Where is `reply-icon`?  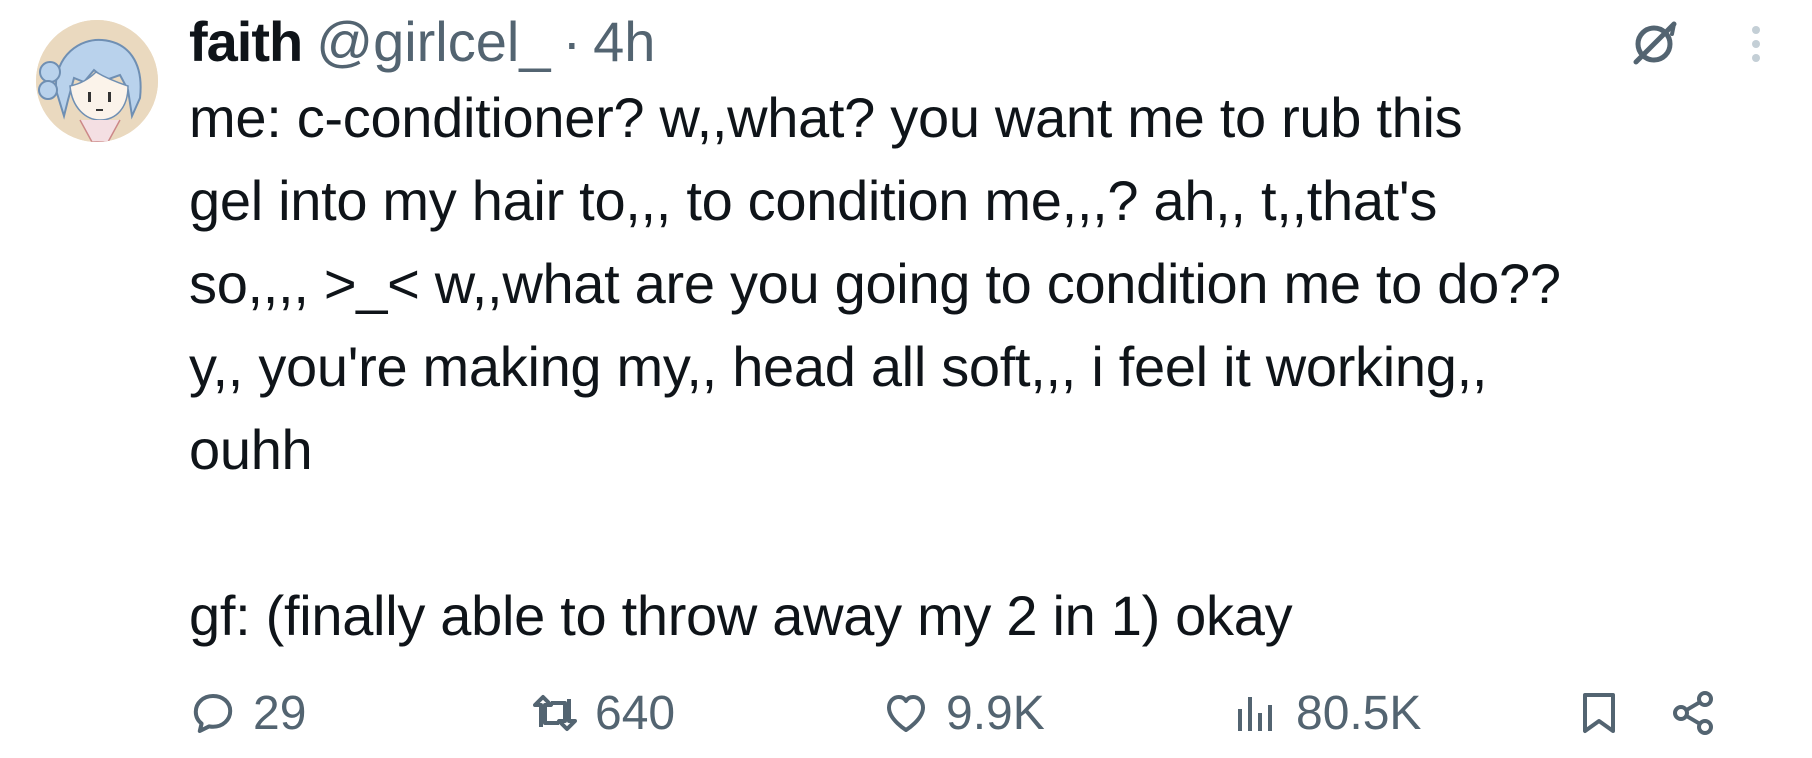
reply-icon is located at coordinates (213, 713).